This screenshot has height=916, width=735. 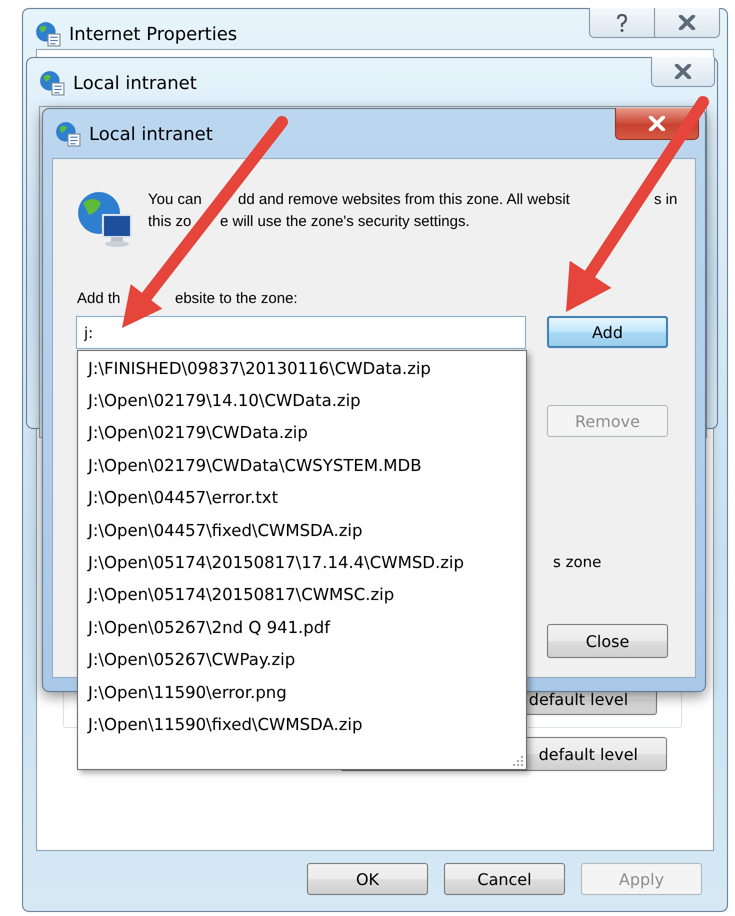 I want to click on autocomplete-item: J:\Open\02179\CWData.zip, so click(x=302, y=433).